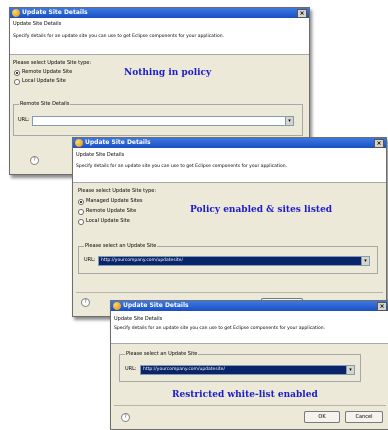 Image resolution: width=388 pixels, height=430 pixels. What do you see at coordinates (81, 202) in the screenshot?
I see `radio-managed` at bounding box center [81, 202].